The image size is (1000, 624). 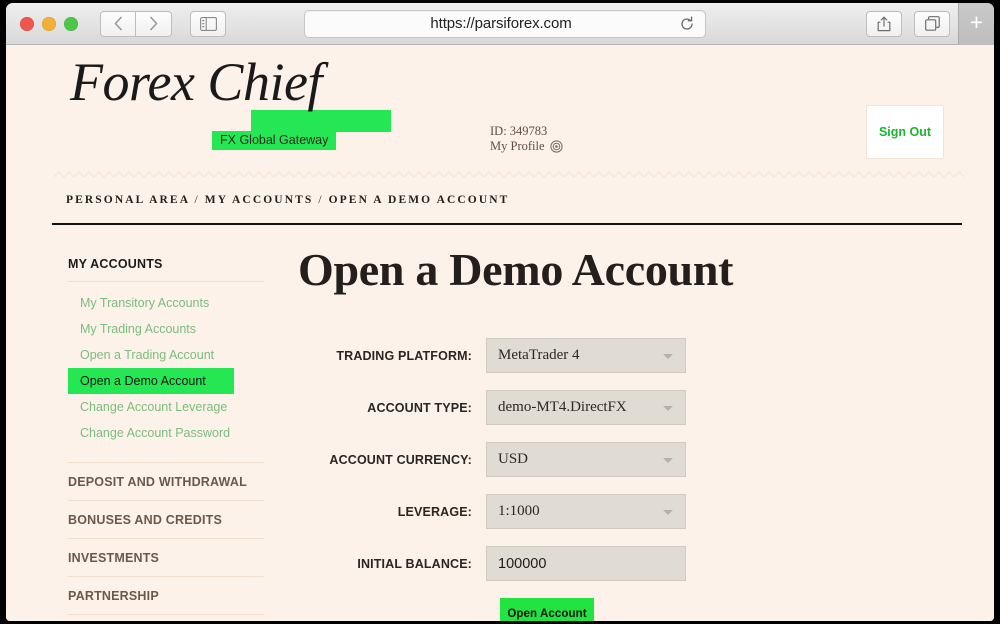 I want to click on chevron-left-icon, so click(x=118, y=23).